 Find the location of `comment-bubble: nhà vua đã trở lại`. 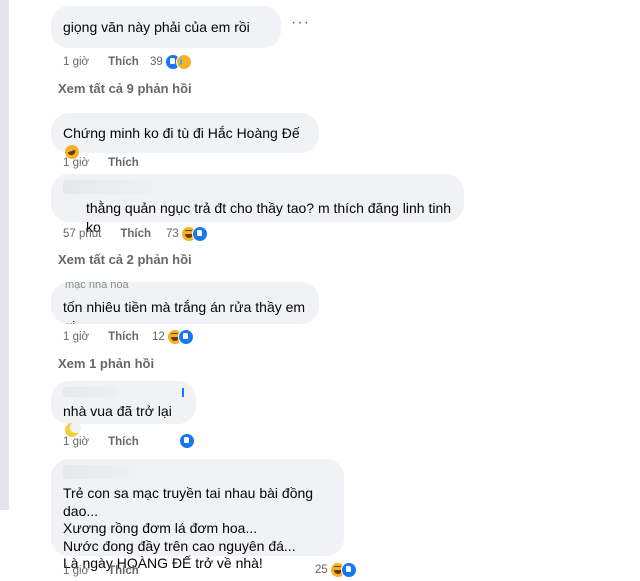

comment-bubble: nhà vua đã trở lại is located at coordinates (123, 409).